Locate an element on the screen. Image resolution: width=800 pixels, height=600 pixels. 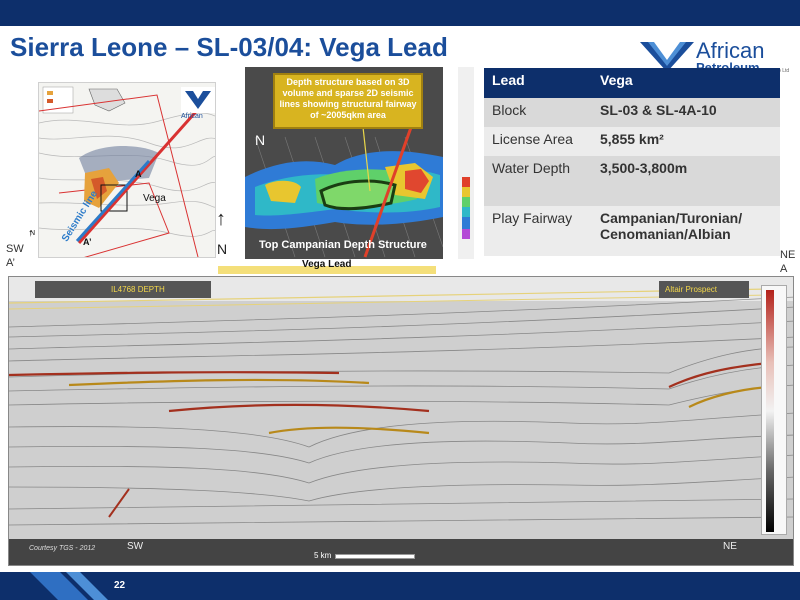
depth-map-caption: Top Campanian Depth Structure is located at coordinates (343, 245).